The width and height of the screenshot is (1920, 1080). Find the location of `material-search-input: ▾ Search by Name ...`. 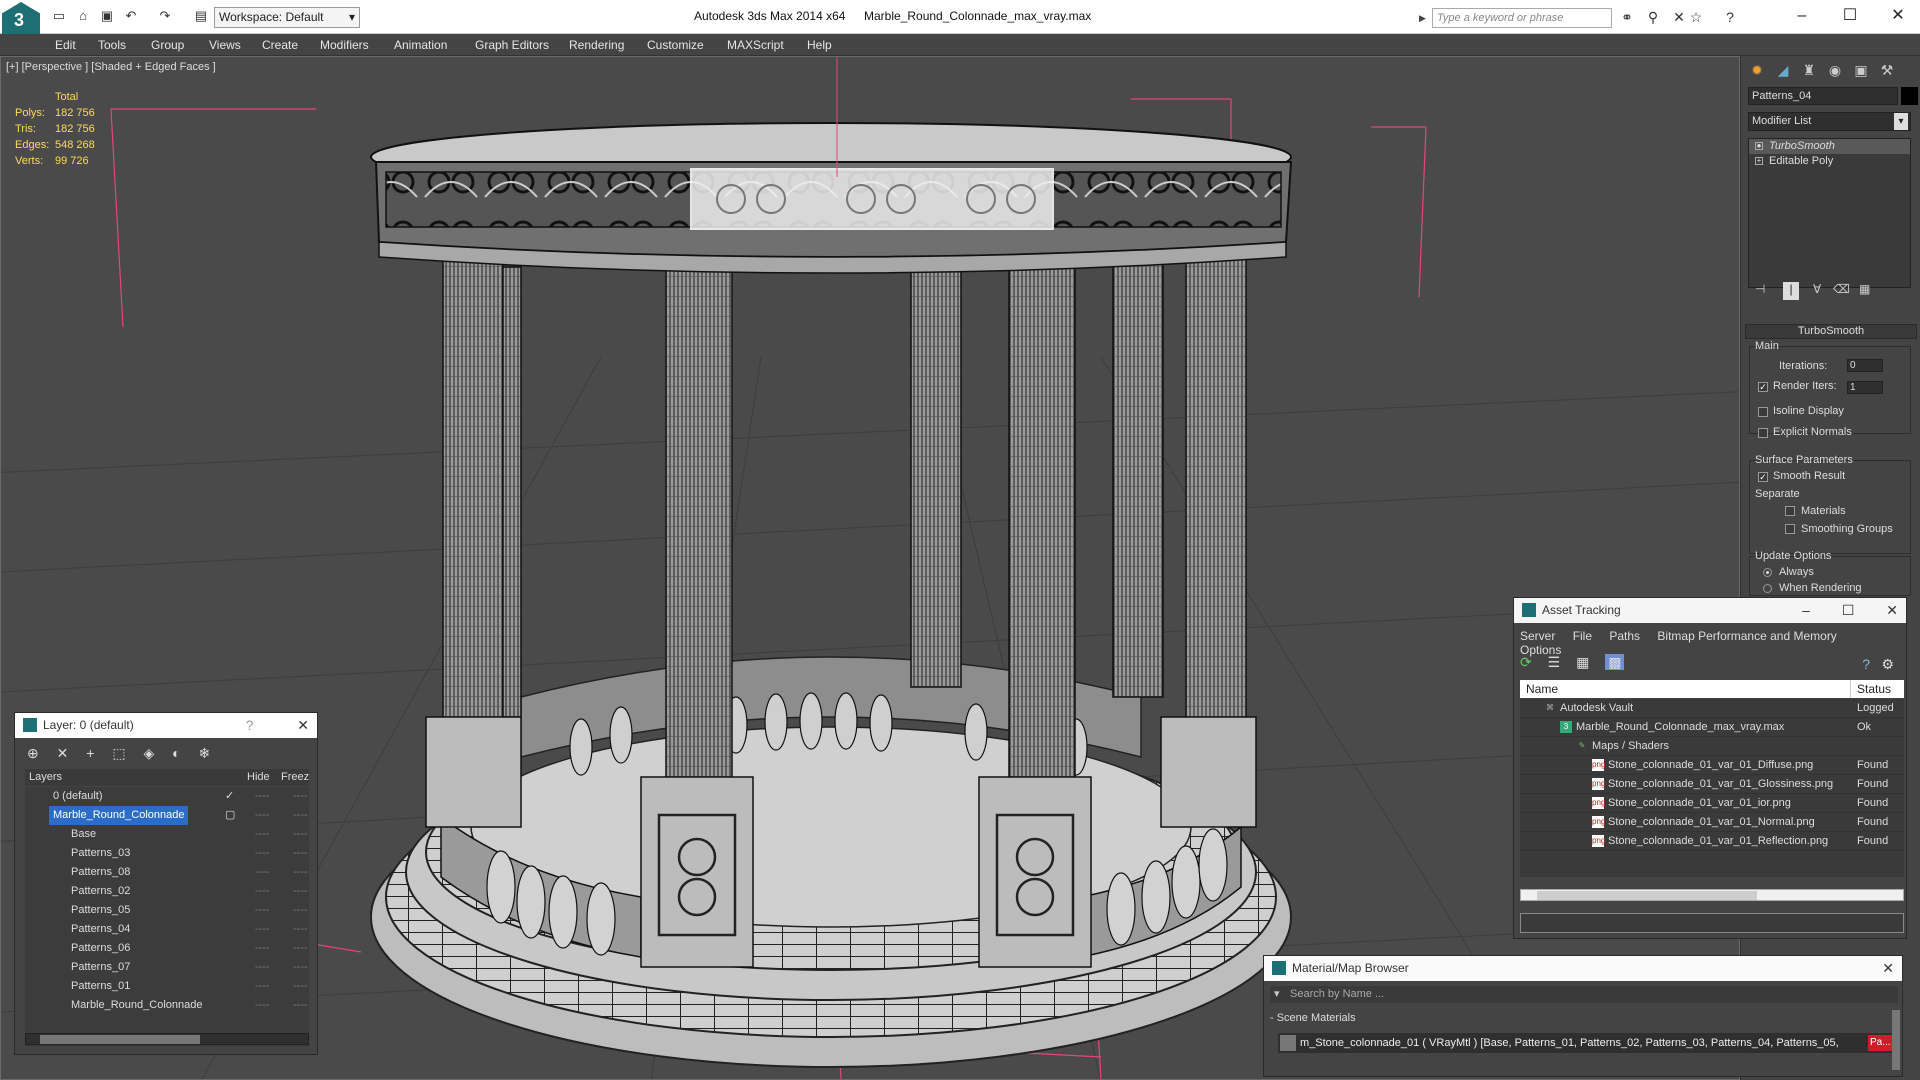

material-search-input: ▾ Search by Name ... is located at coordinates (1584, 994).